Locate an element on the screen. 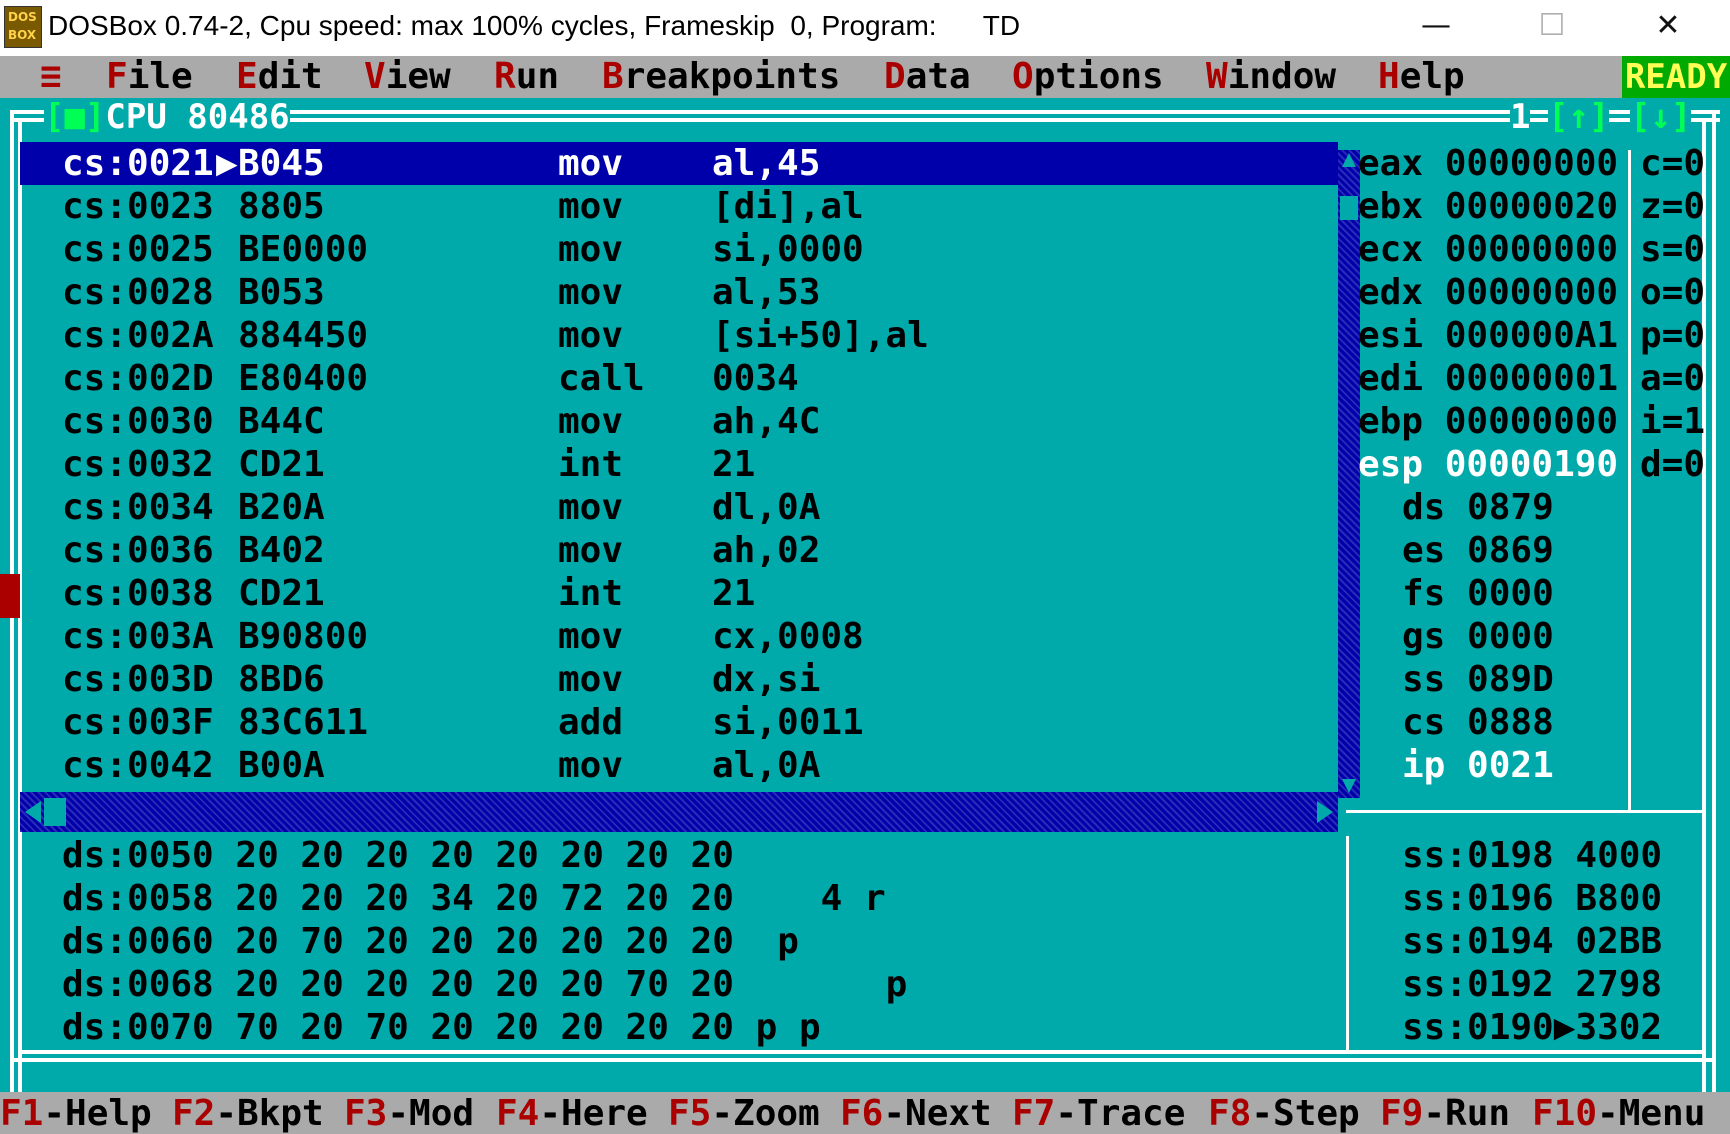  minimize-button: — is located at coordinates (1436, 28).